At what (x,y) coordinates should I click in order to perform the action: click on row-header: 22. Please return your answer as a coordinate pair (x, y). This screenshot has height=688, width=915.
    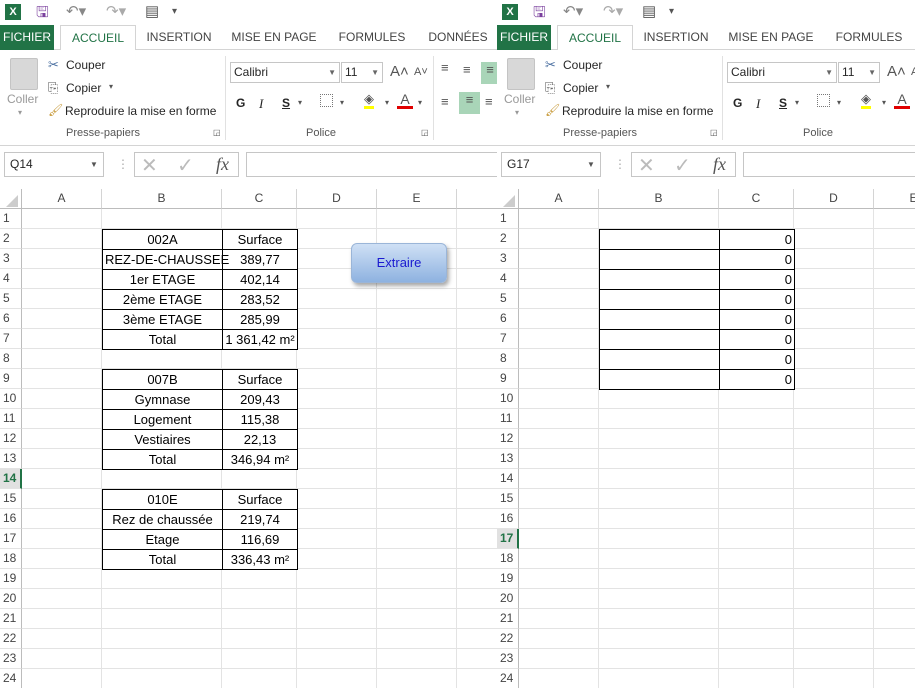
    Looking at the image, I should click on (508, 639).